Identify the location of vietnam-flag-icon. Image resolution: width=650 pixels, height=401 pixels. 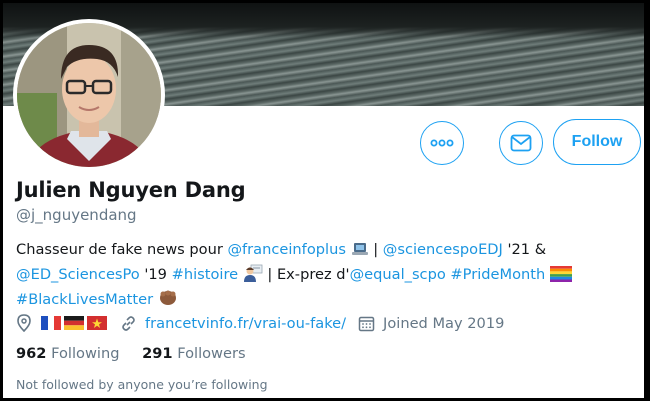
(97, 323).